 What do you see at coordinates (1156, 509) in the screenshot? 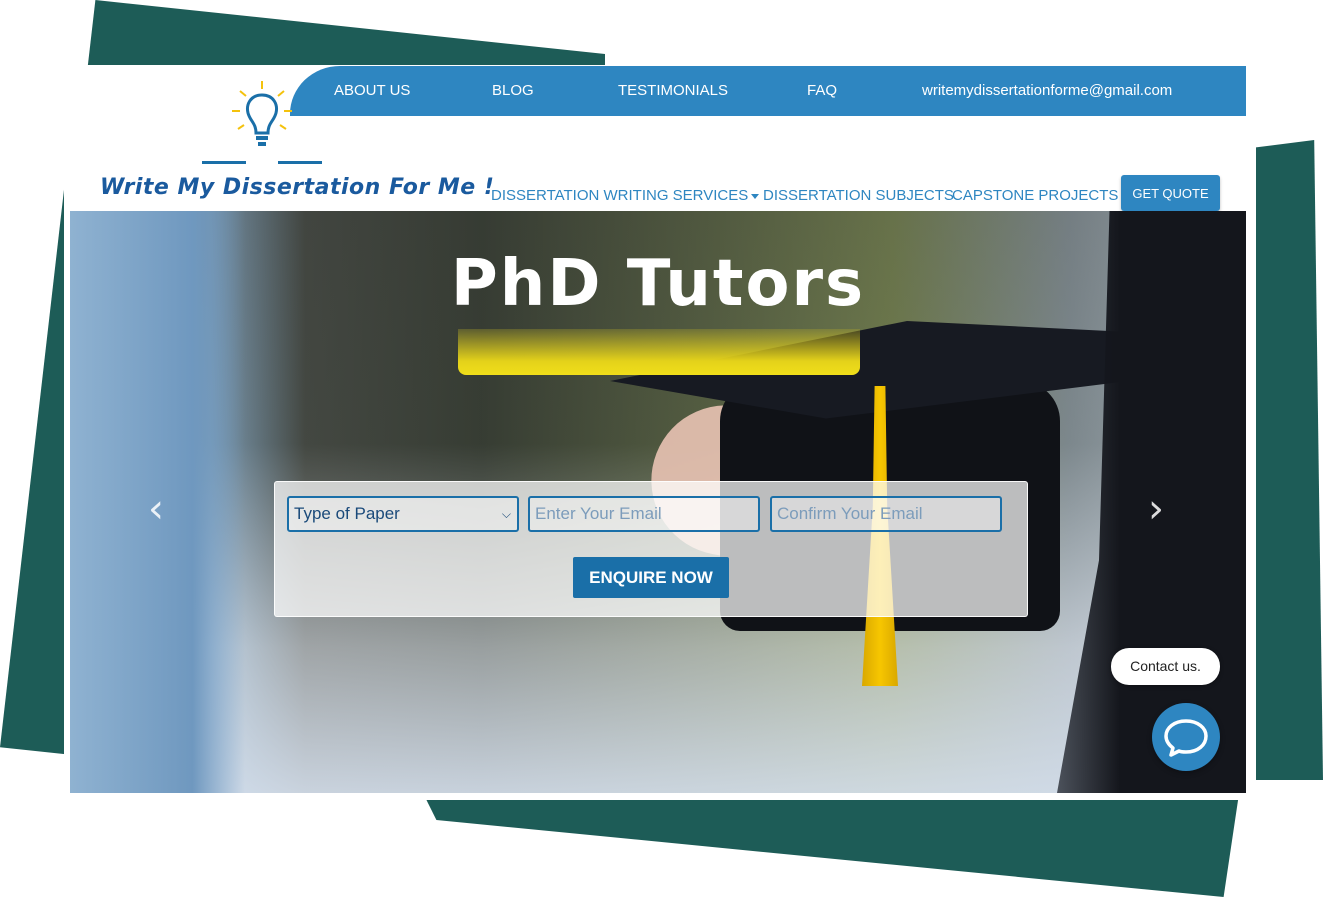
I see `chevron-right-icon: ›` at bounding box center [1156, 509].